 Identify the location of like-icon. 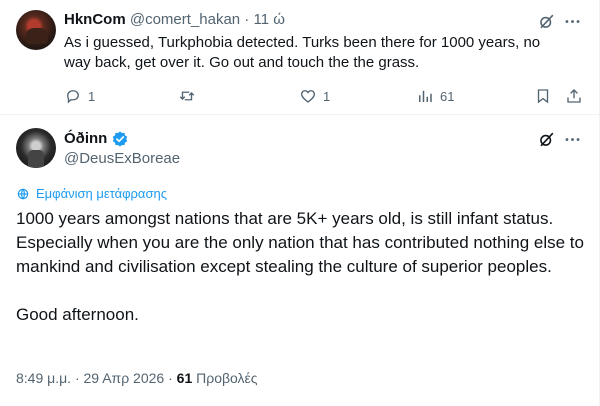
(308, 96).